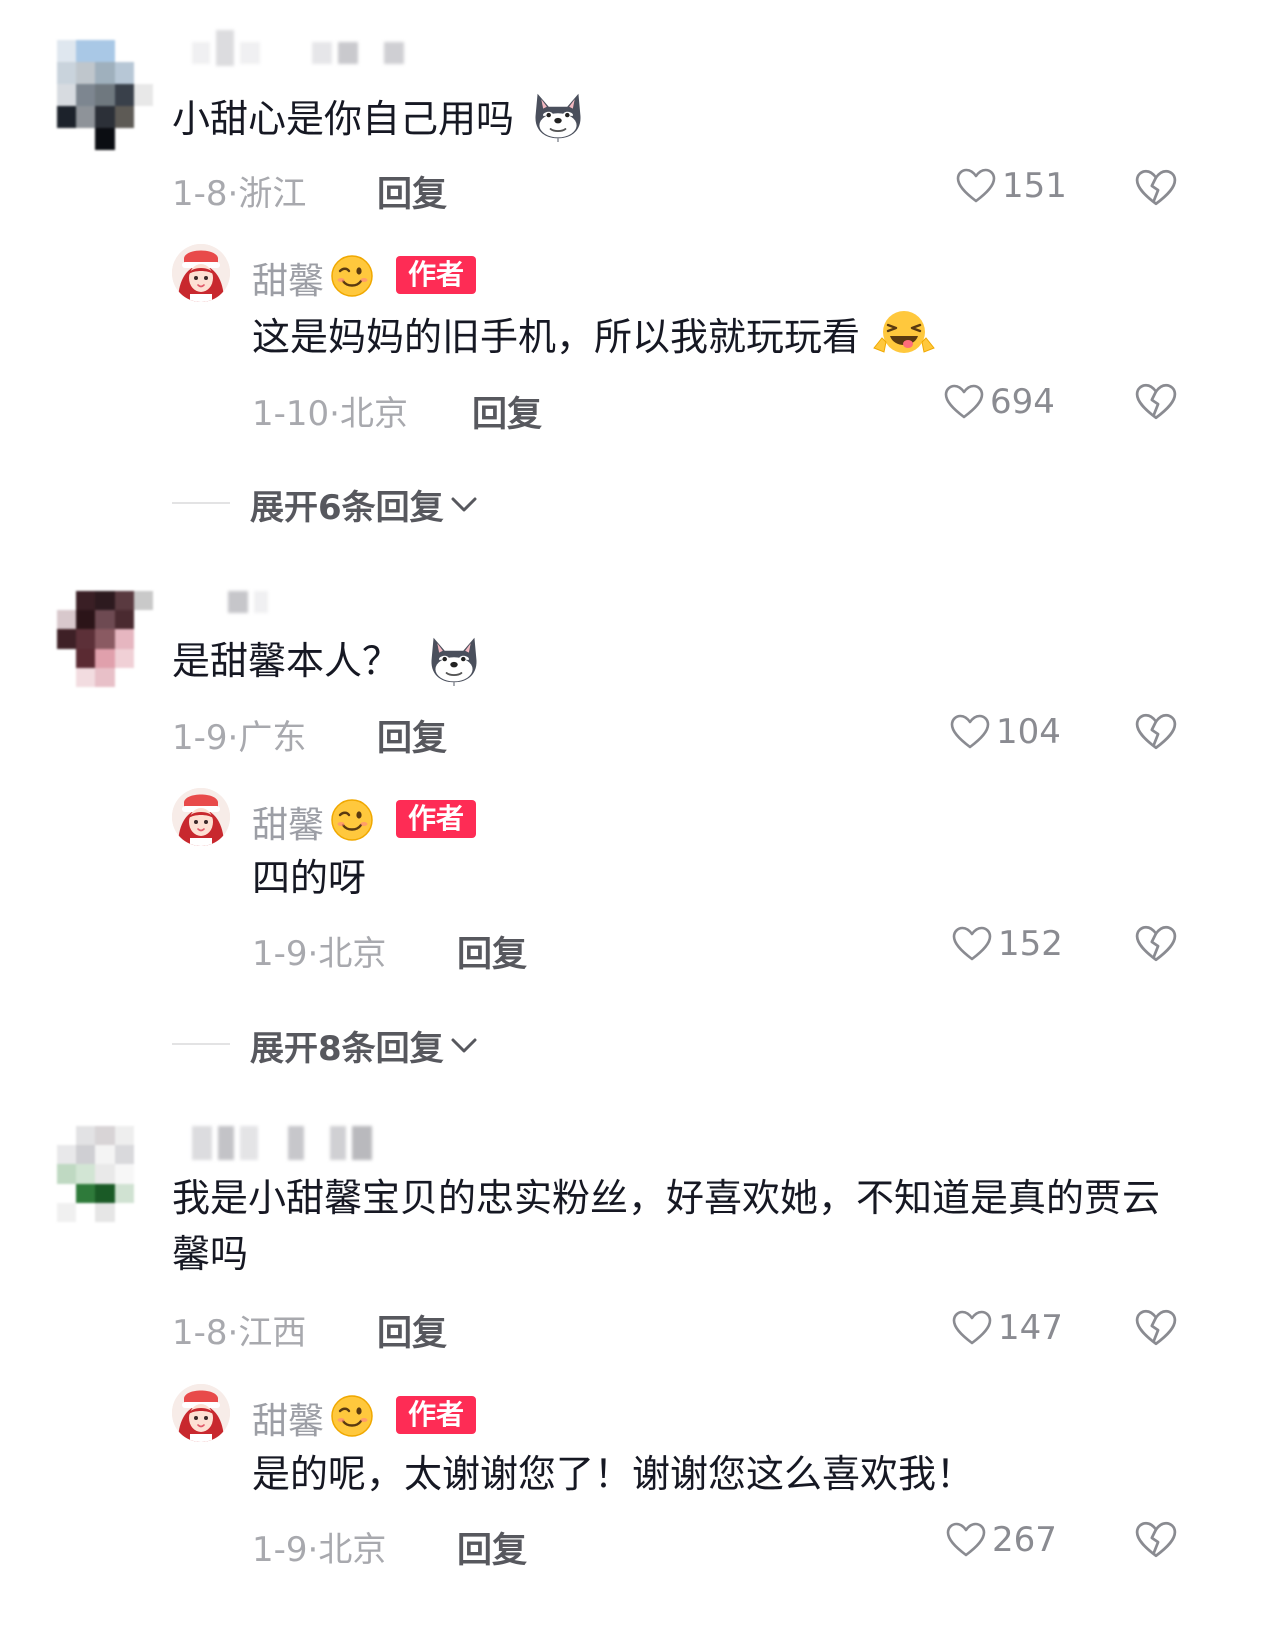  I want to click on reply-text: 是的呢，太谢谢您了！谢谢您这么喜欢我！, so click(613, 1474).